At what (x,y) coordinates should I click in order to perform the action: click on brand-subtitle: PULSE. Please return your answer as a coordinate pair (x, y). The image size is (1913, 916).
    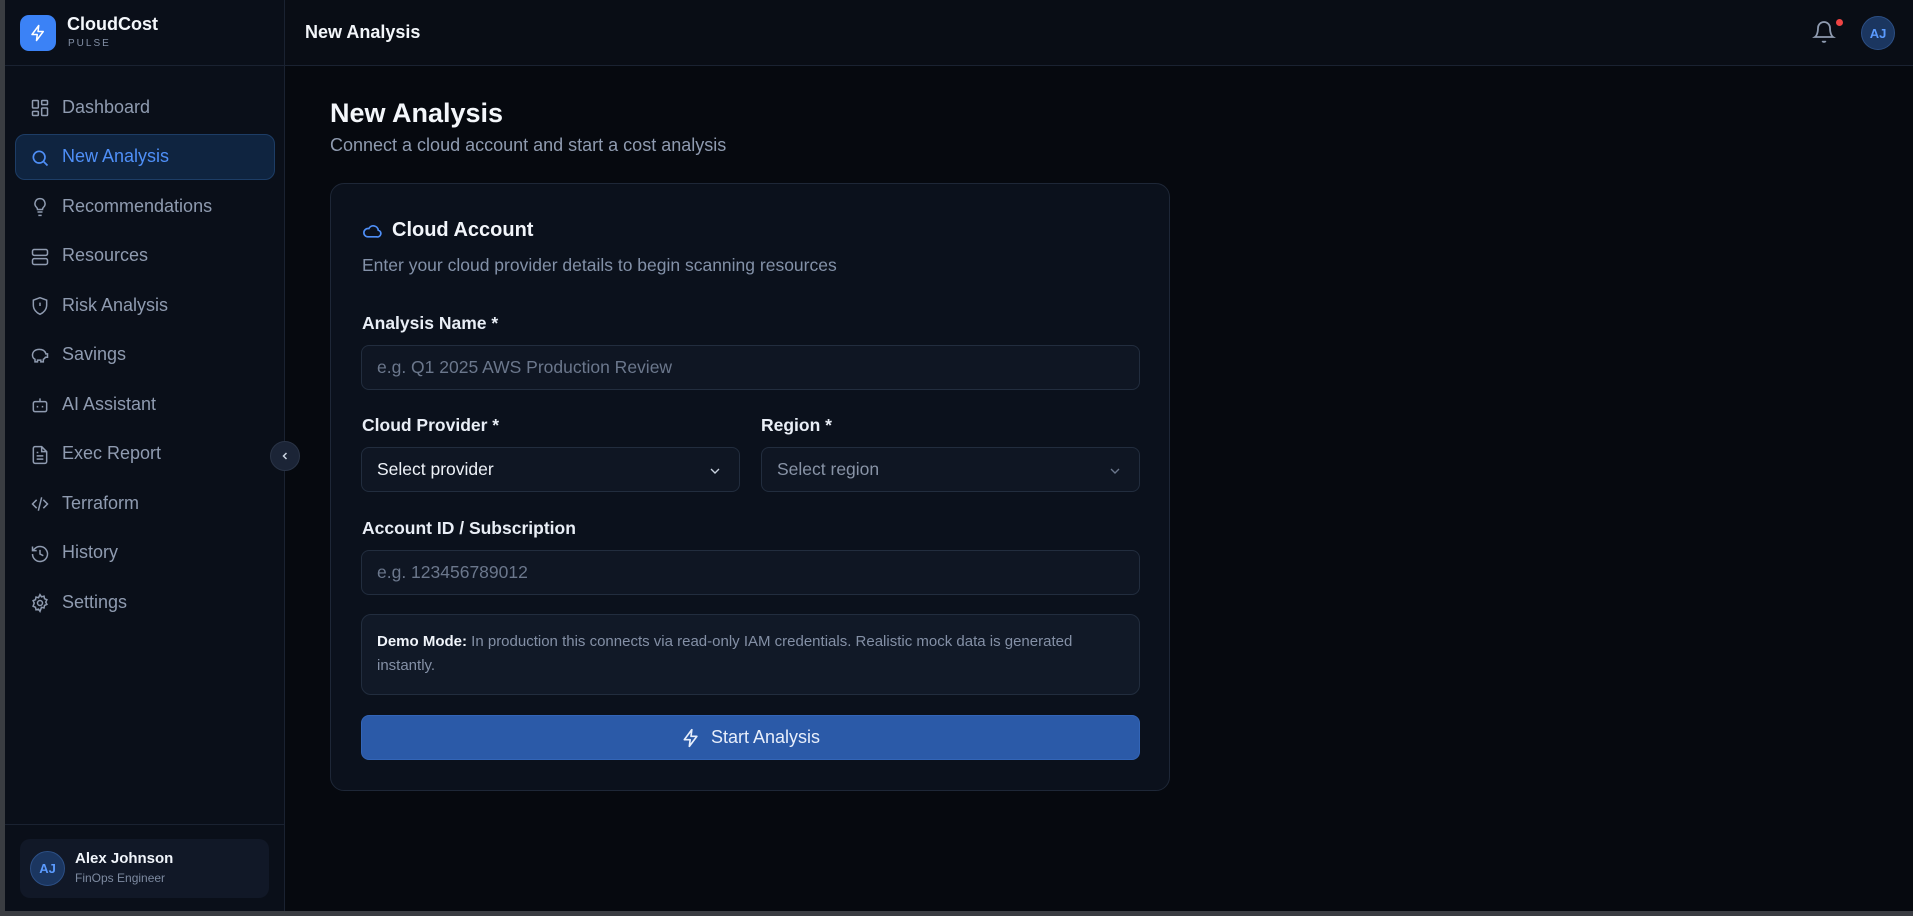
    Looking at the image, I should click on (89, 43).